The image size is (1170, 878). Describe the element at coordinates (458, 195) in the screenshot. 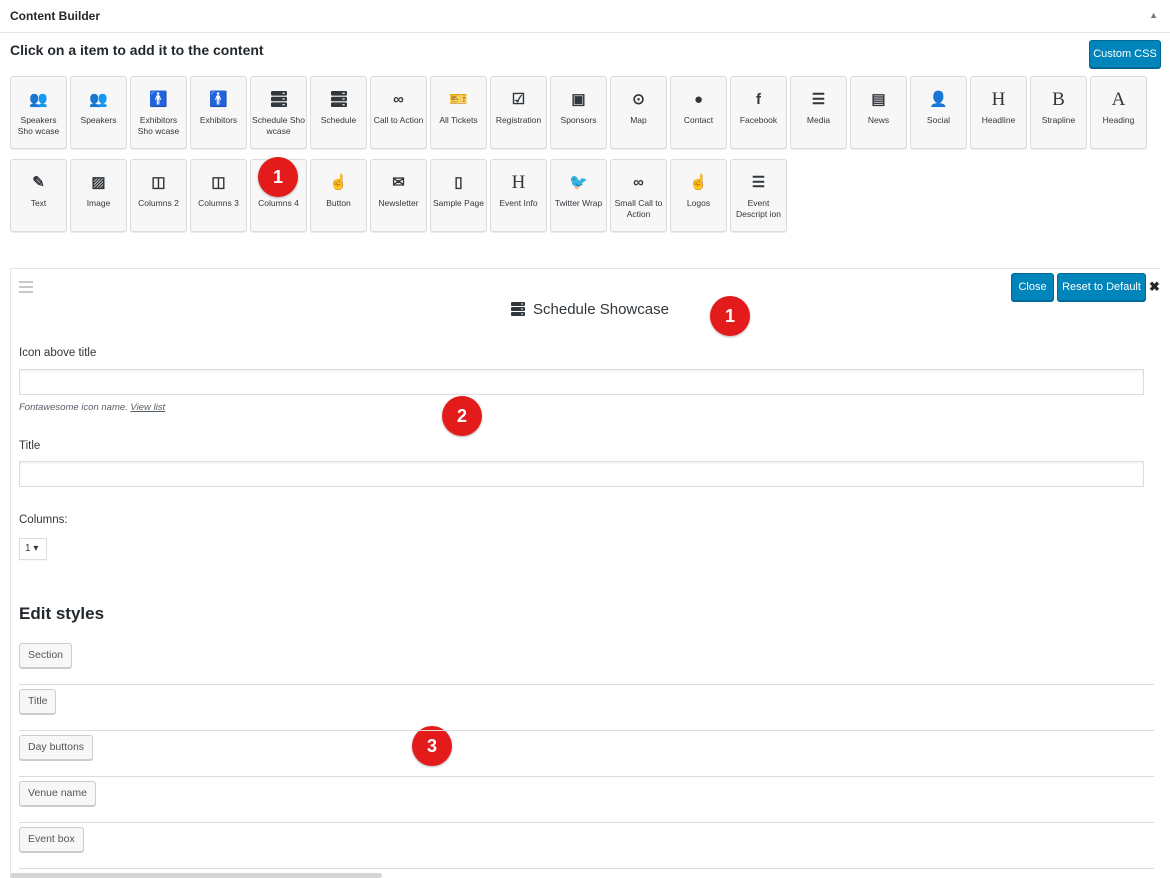

I see `tile-sample-page: ▯ Sample Page` at that location.